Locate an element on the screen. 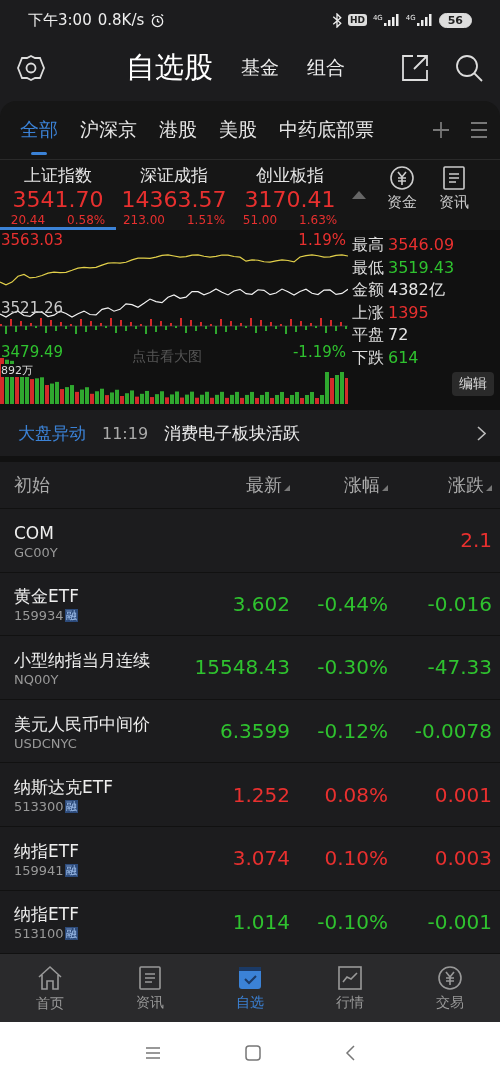 The height and width of the screenshot is (1083, 500). category-tab: 美股 is located at coordinates (238, 130).